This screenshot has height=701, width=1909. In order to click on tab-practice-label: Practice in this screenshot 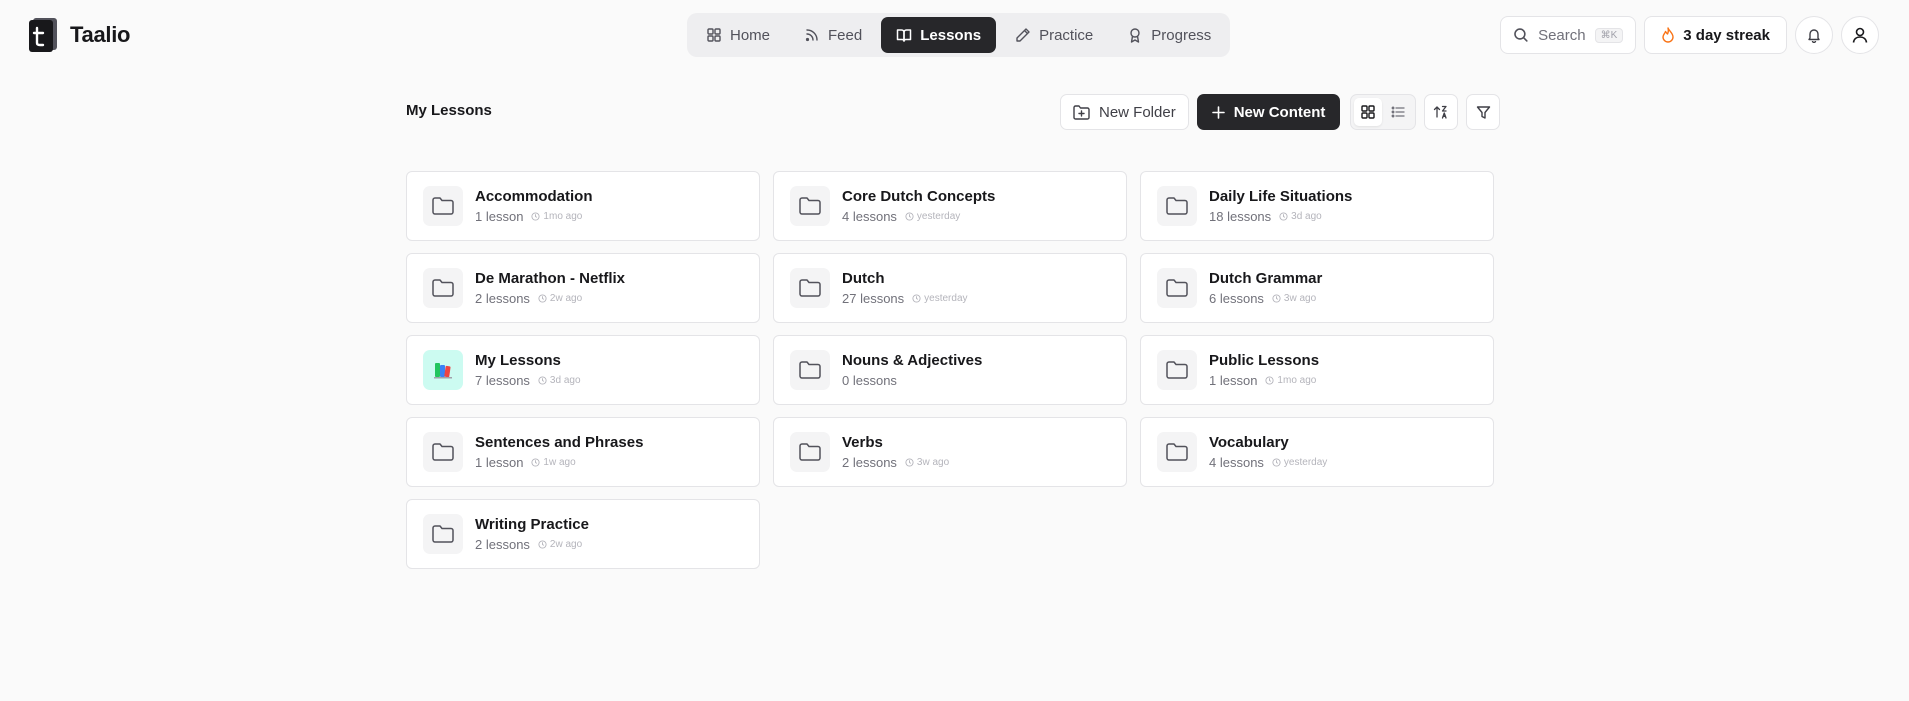, I will do `click(1066, 35)`.